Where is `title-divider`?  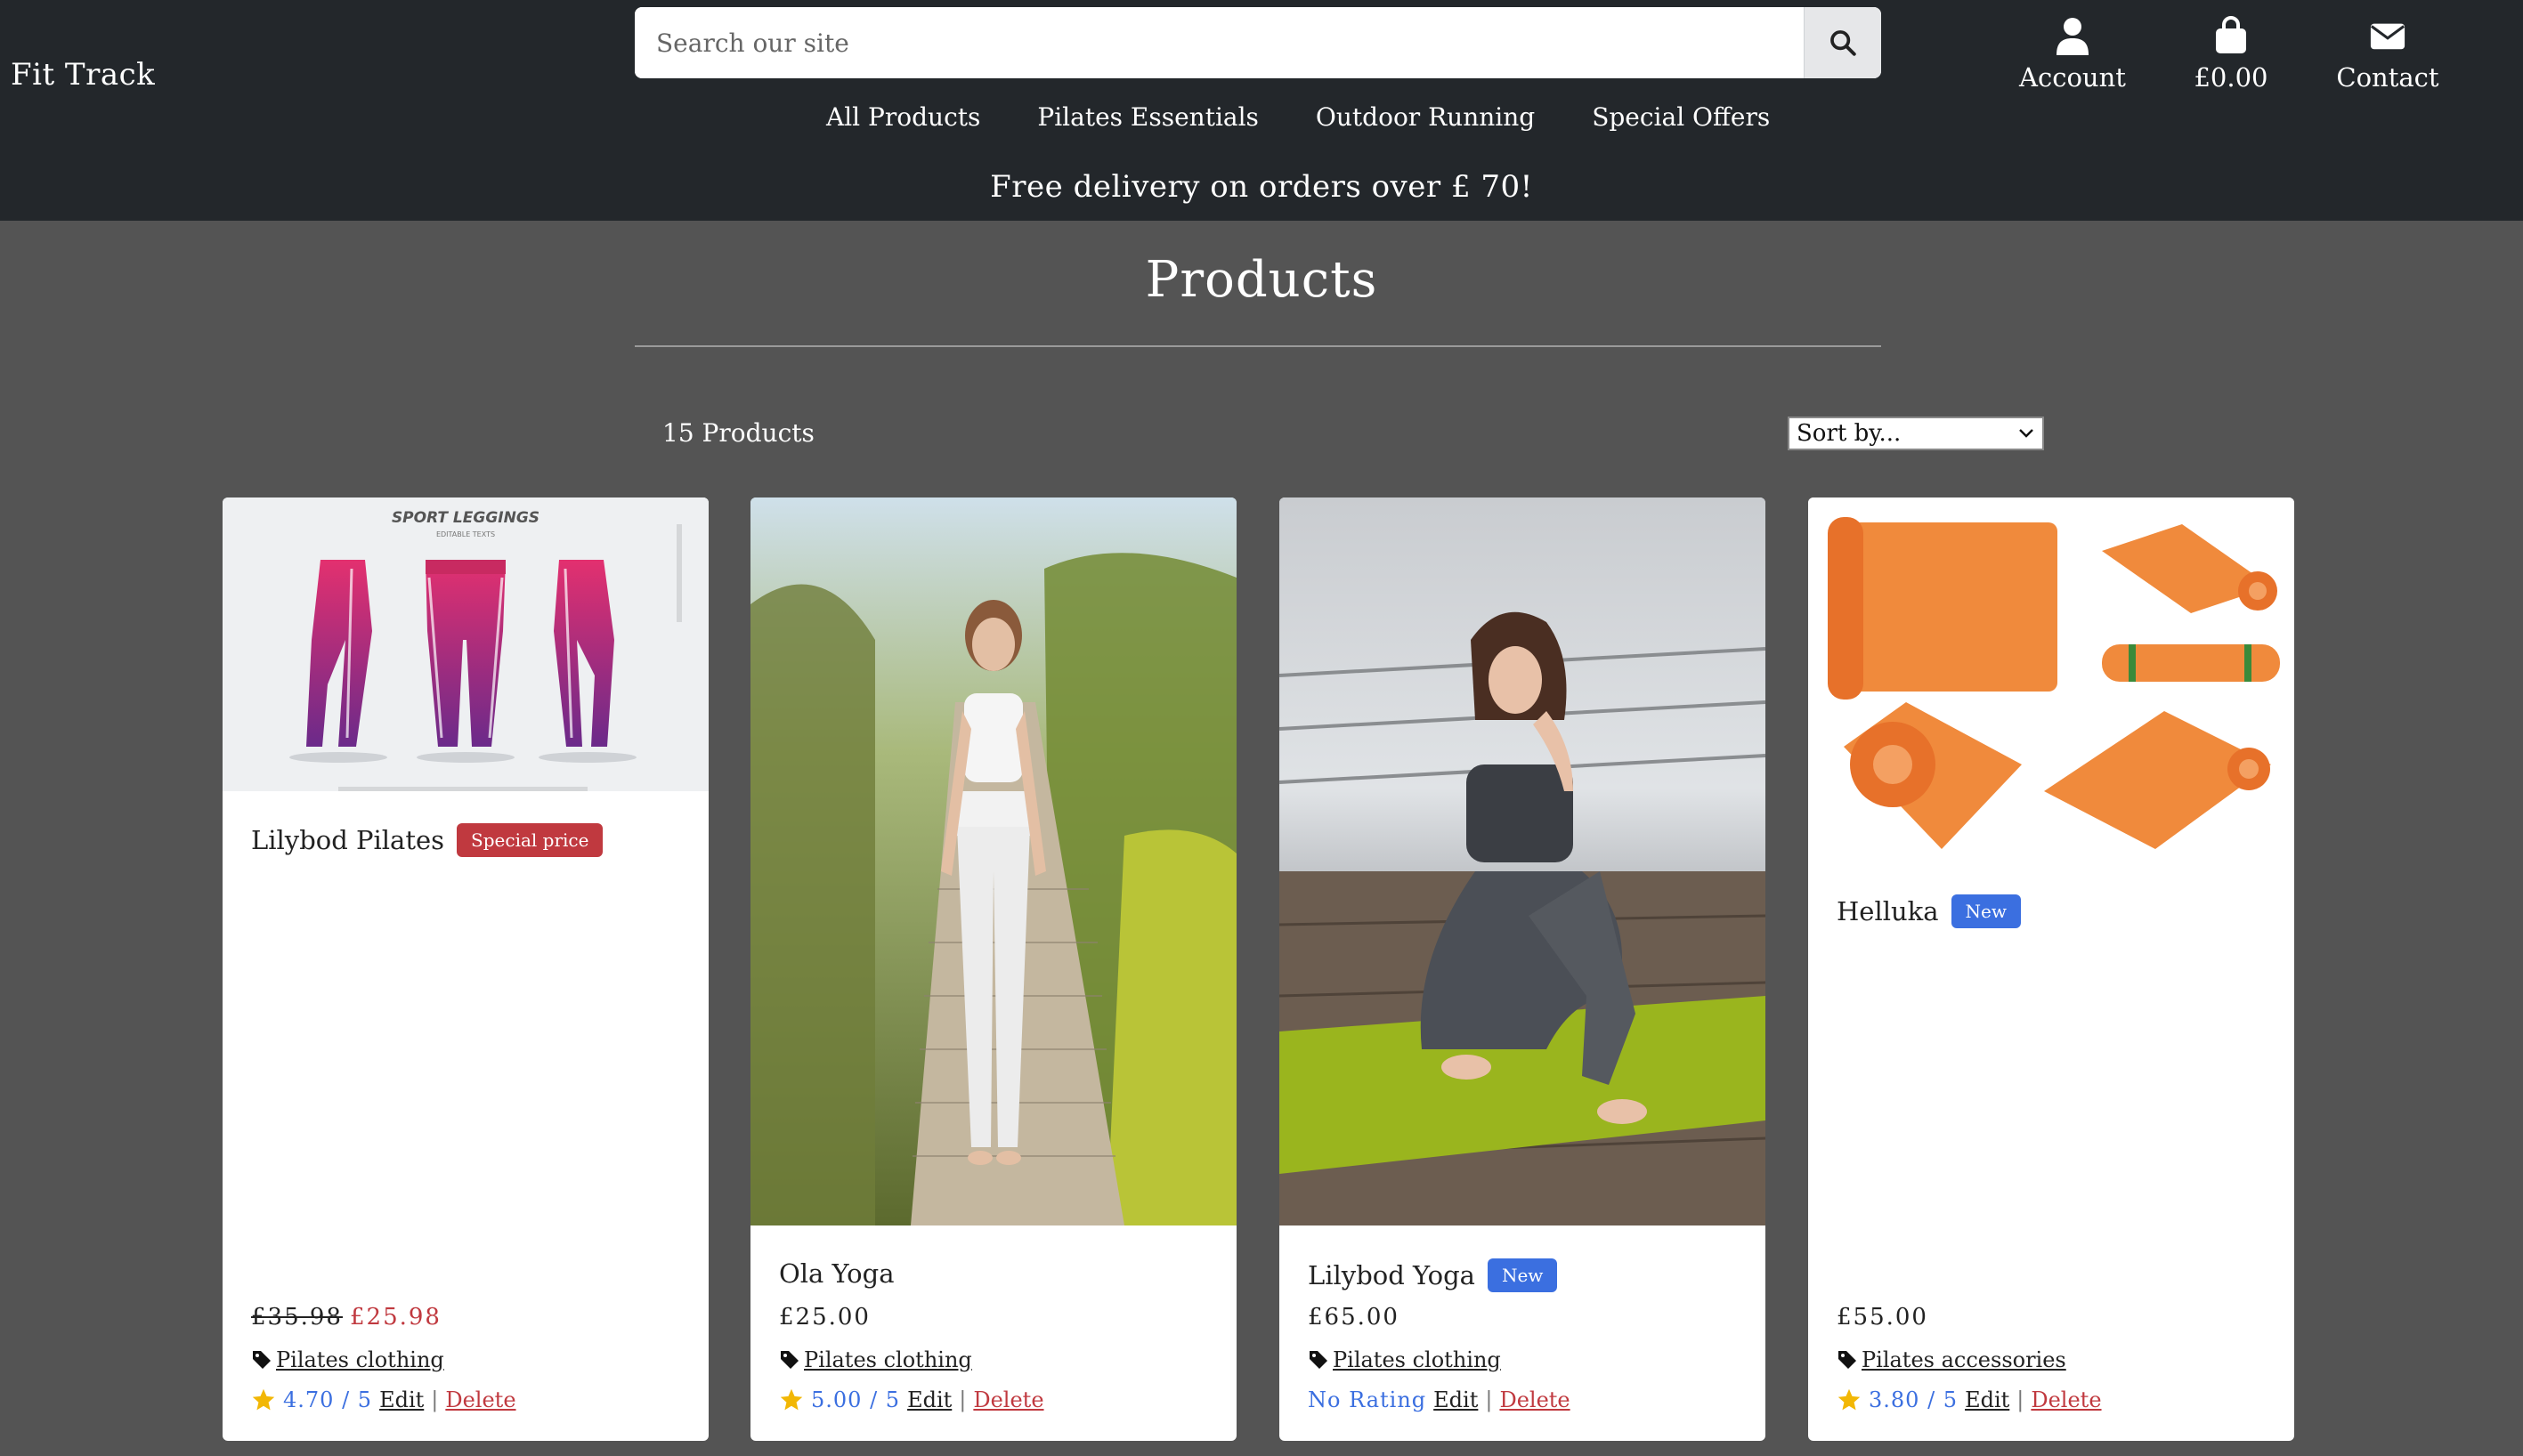
title-divider is located at coordinates (1258, 346).